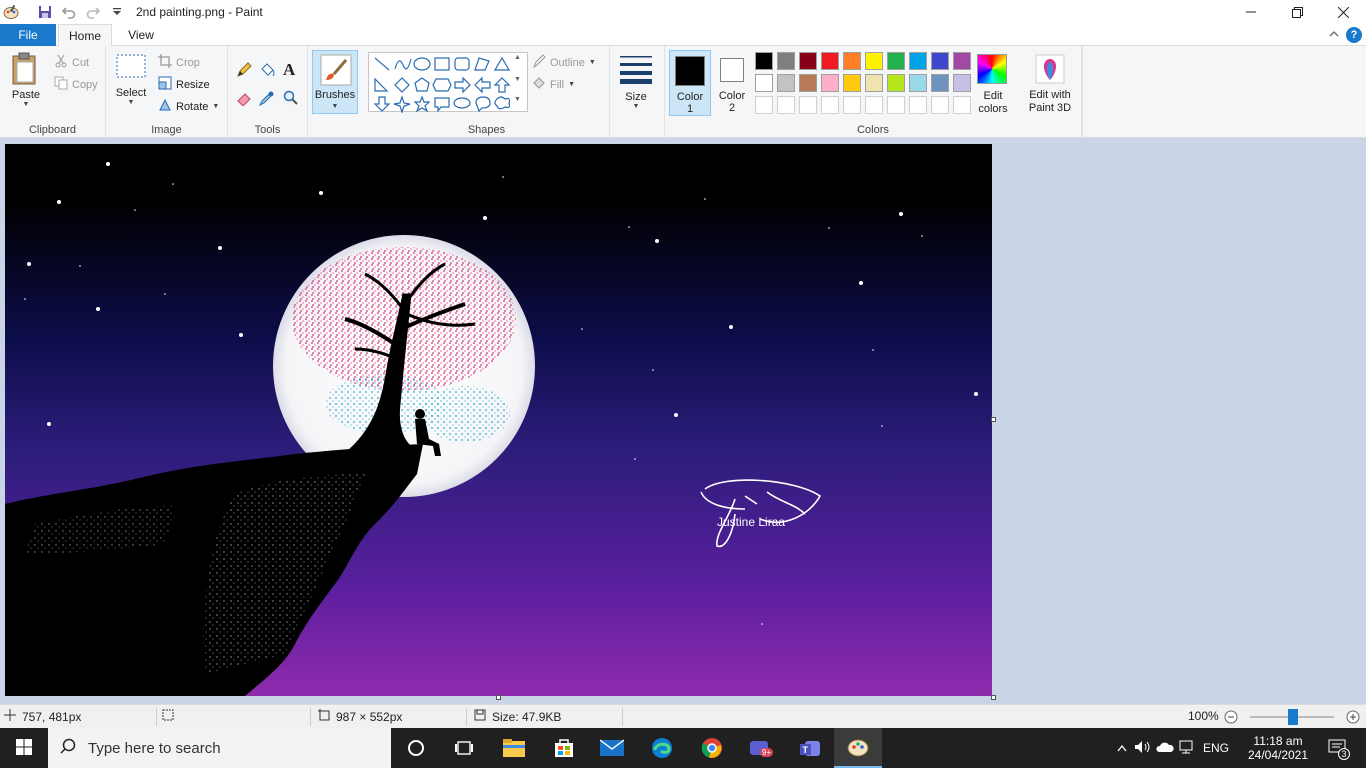 This screenshot has width=1366, height=768. I want to click on onedrive-icon, so click(1167, 748).